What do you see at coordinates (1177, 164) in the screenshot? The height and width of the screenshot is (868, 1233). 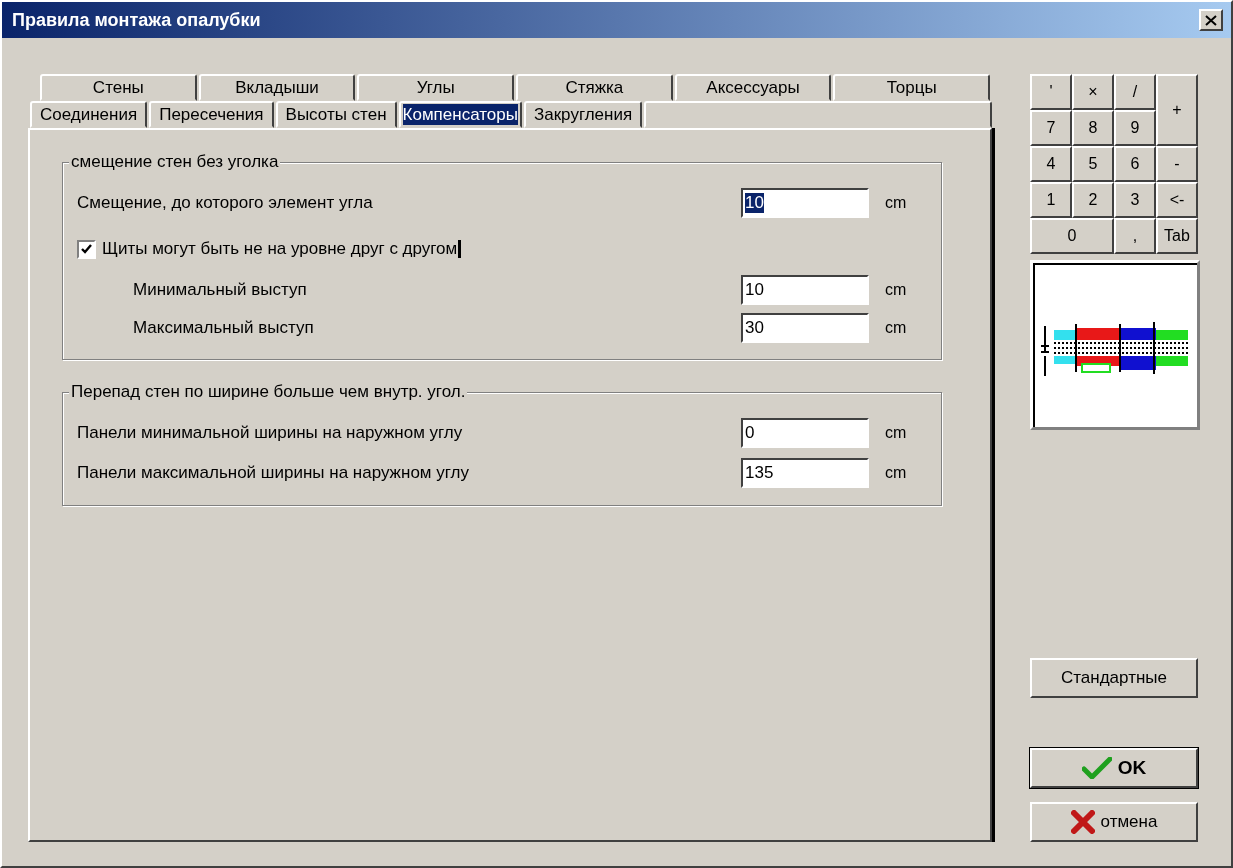 I see `keypad-key: -` at bounding box center [1177, 164].